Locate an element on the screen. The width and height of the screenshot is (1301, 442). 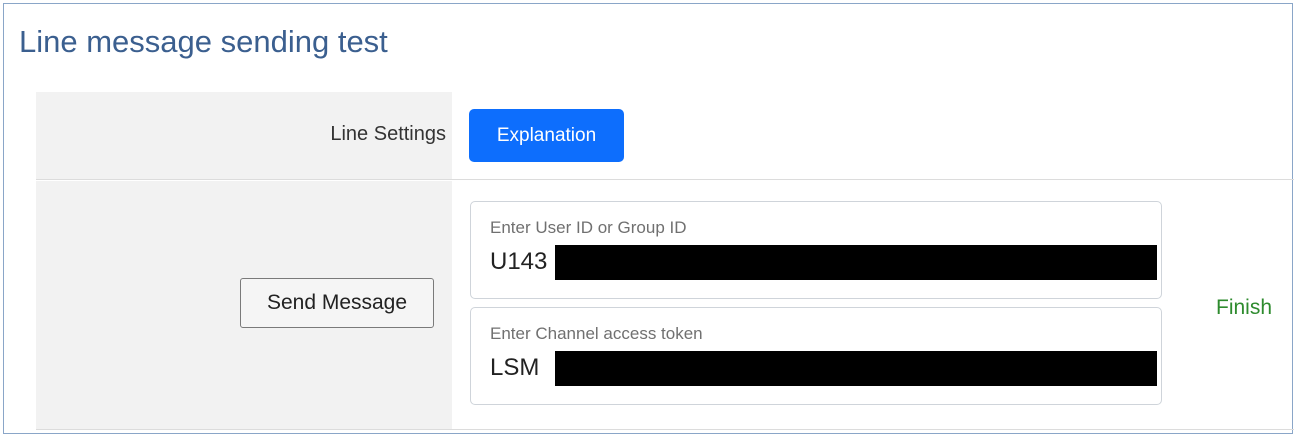
user-id-field-value: U143 is located at coordinates (518, 262).